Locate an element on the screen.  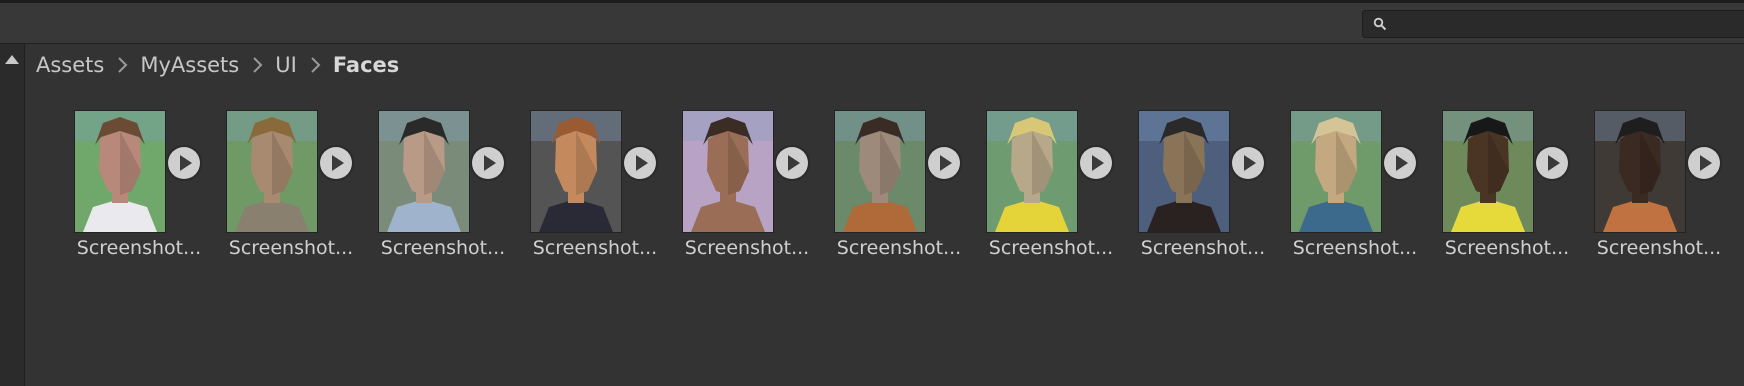
breadcrumb-item-faces: Faces is located at coordinates (366, 65).